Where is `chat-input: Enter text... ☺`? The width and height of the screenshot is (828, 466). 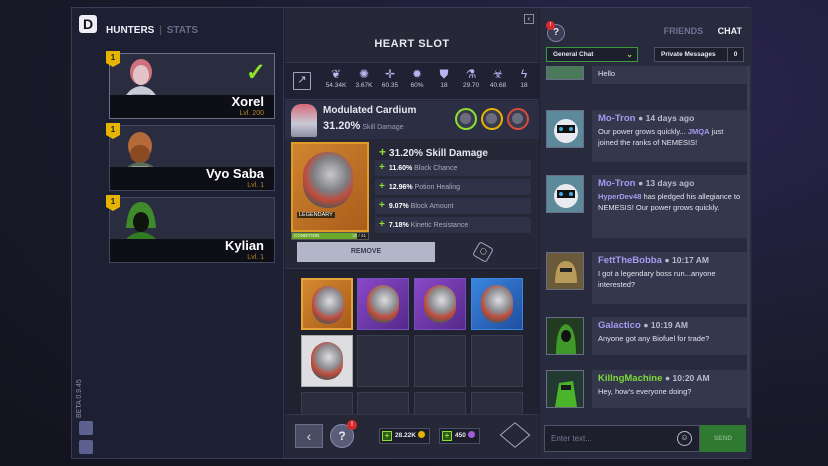
chat-input: Enter text... ☺ is located at coordinates (622, 438).